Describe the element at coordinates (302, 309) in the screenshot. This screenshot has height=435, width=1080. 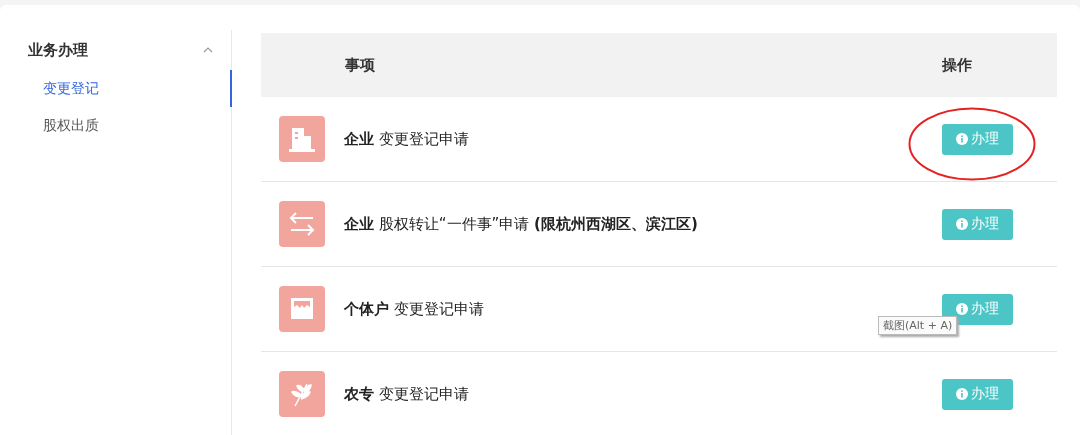
I see `shop-icon` at that location.